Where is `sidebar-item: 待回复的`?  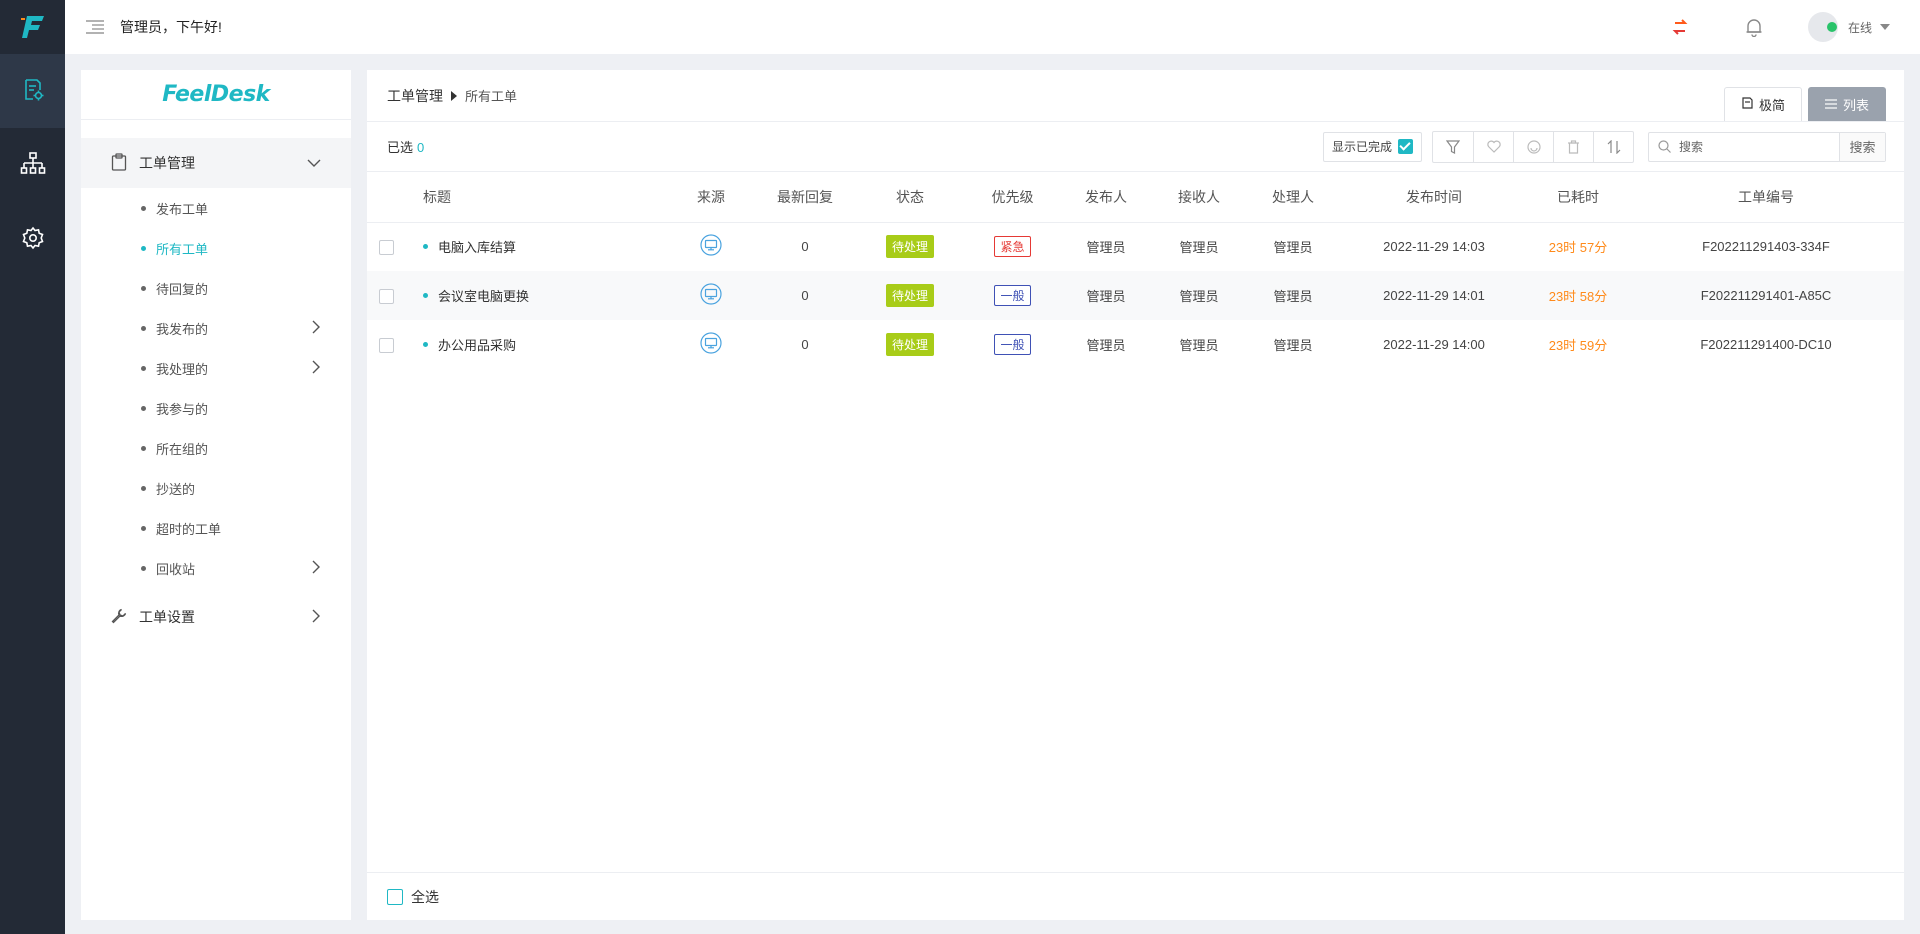
sidebar-item: 待回复的 is located at coordinates (216, 288).